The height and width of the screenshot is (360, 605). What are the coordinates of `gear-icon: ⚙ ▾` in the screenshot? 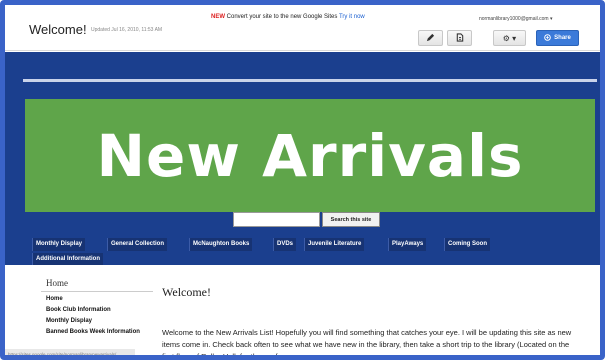 It's located at (509, 38).